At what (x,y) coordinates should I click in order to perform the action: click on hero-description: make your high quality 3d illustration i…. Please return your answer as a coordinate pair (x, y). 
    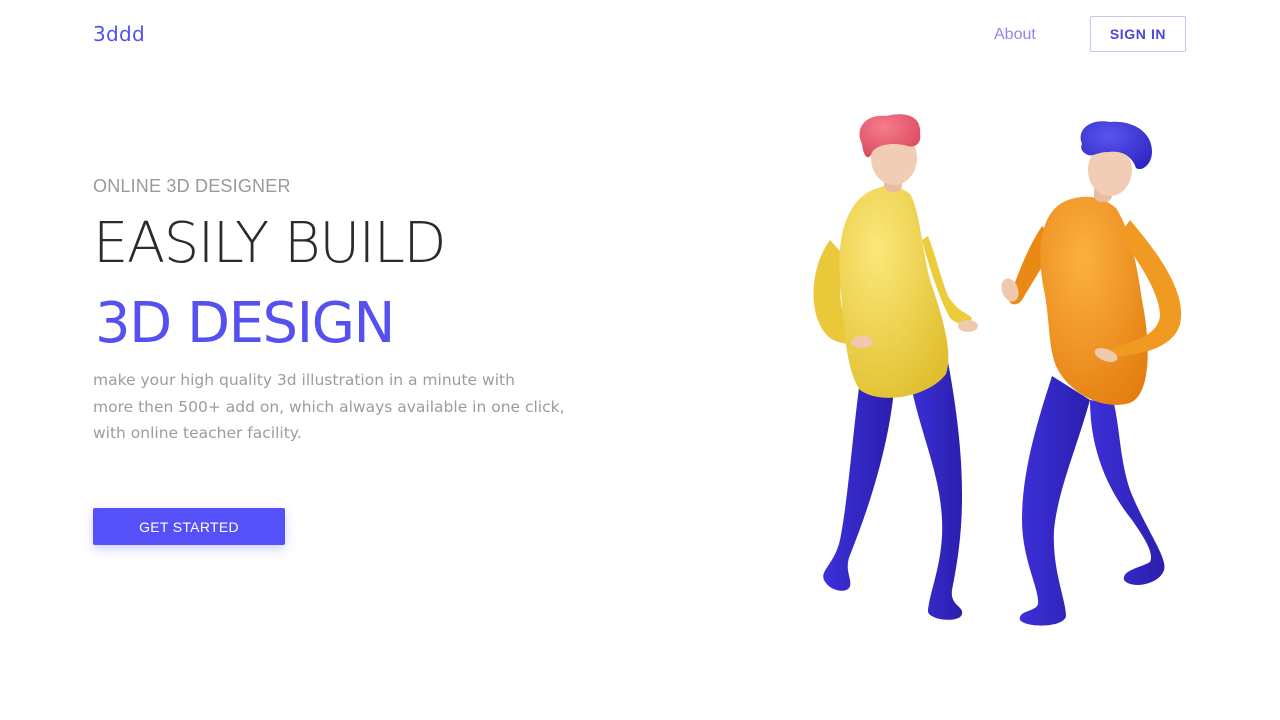
    Looking at the image, I should click on (343, 407).